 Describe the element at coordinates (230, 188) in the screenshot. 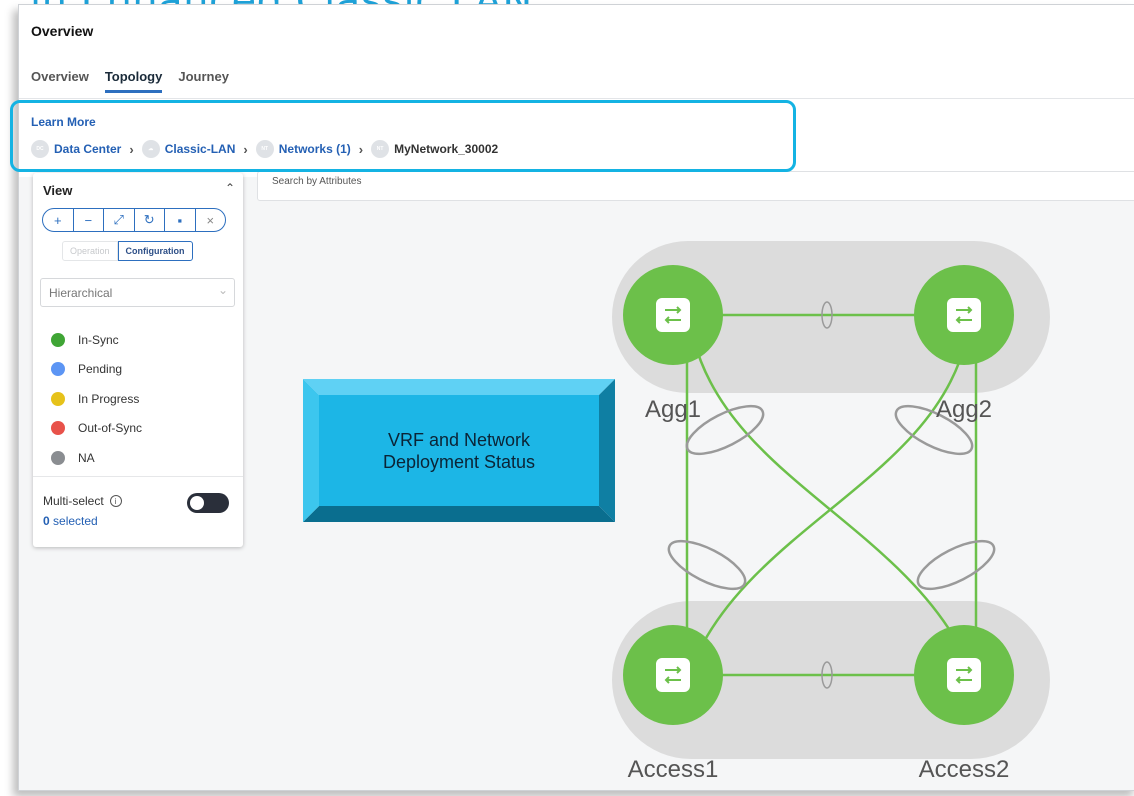

I see `chevron-up-icon: ⌃` at that location.